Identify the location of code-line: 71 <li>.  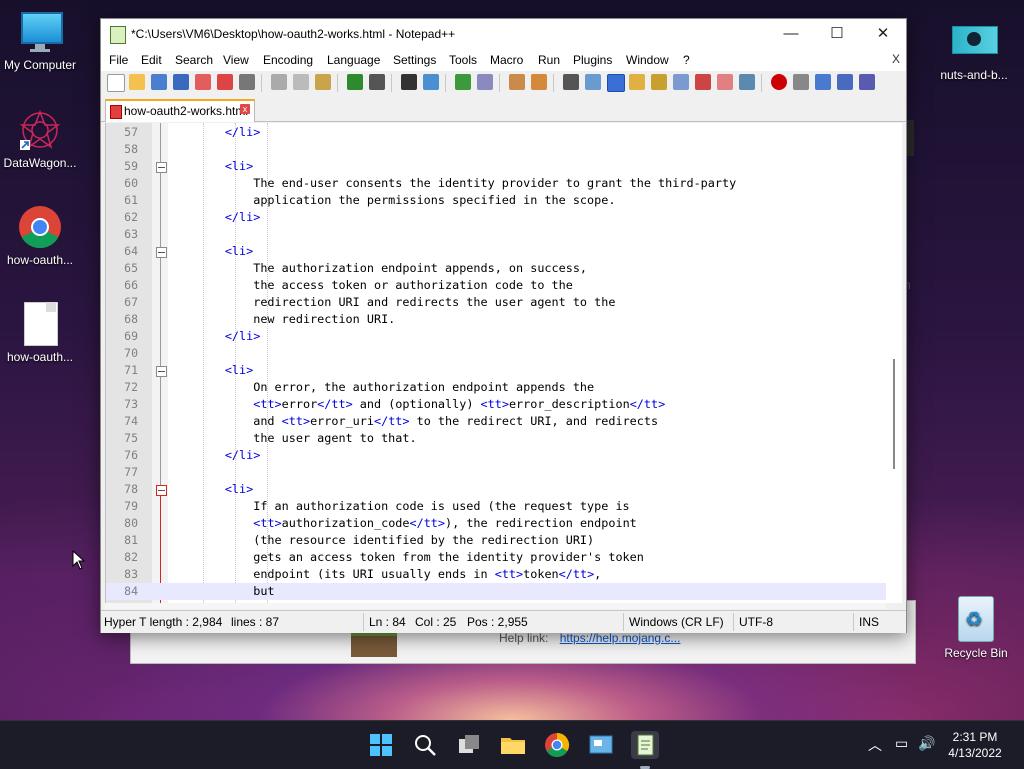
(496, 370).